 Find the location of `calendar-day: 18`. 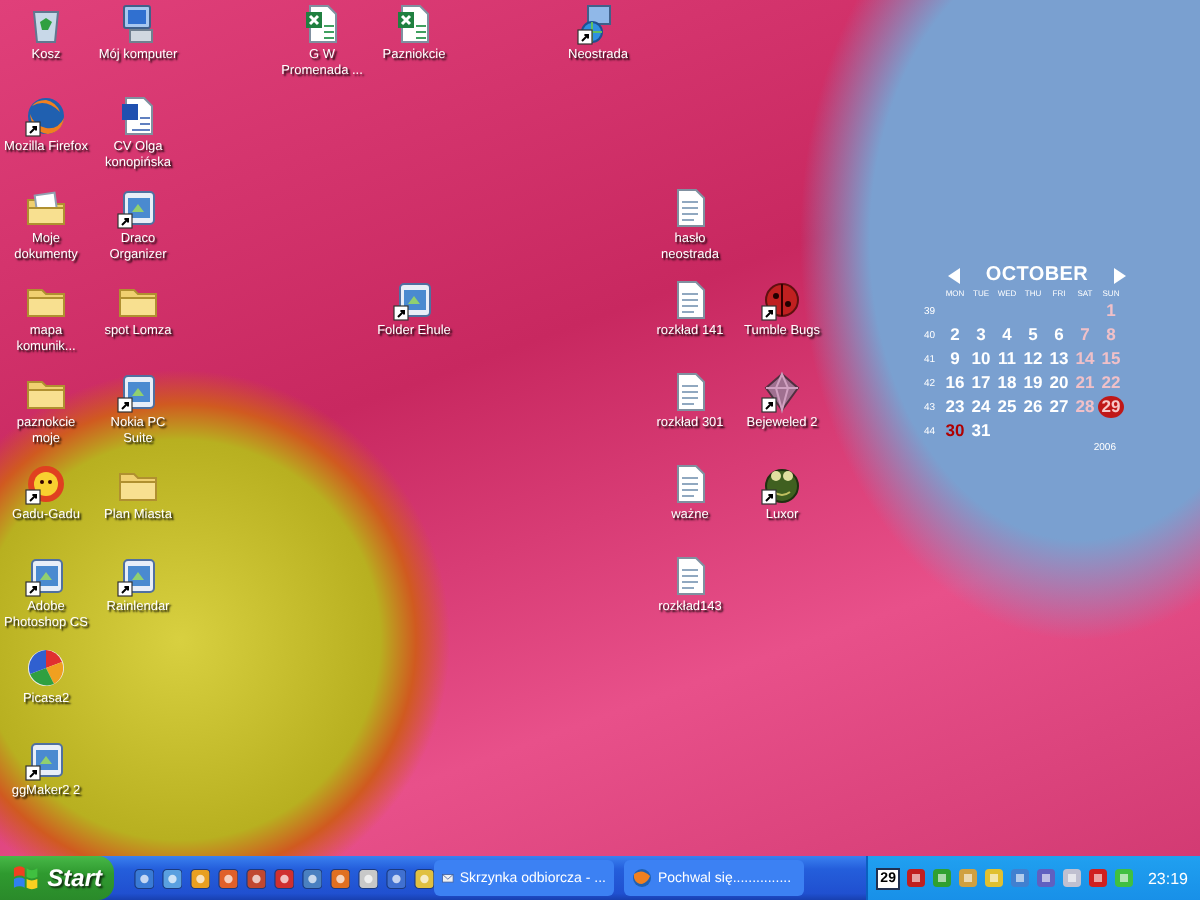

calendar-day: 18 is located at coordinates (1007, 383).